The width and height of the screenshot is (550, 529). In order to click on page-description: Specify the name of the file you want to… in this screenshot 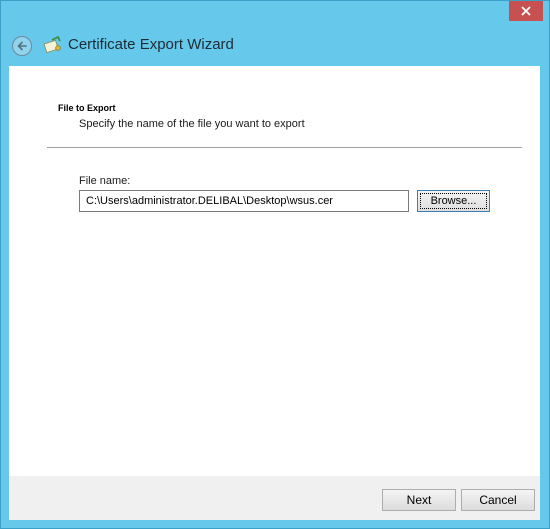, I will do `click(192, 124)`.